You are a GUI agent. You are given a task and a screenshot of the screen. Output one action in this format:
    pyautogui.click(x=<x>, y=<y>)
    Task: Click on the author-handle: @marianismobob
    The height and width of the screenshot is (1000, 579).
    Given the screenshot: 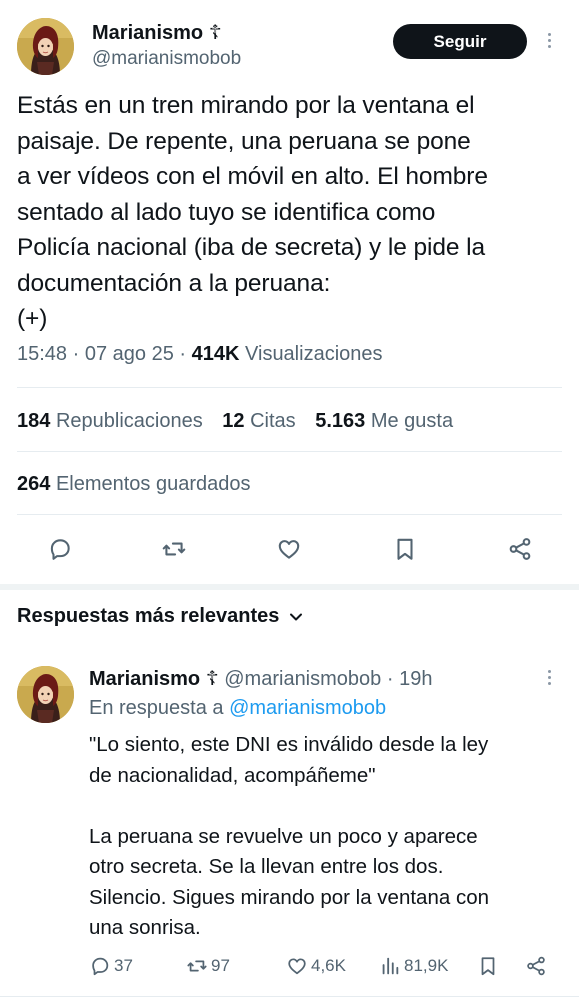 What is the action you would take?
    pyautogui.click(x=166, y=59)
    